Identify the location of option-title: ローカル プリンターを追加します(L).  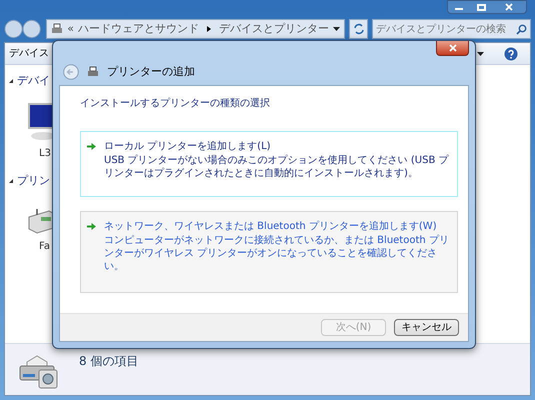
(188, 147).